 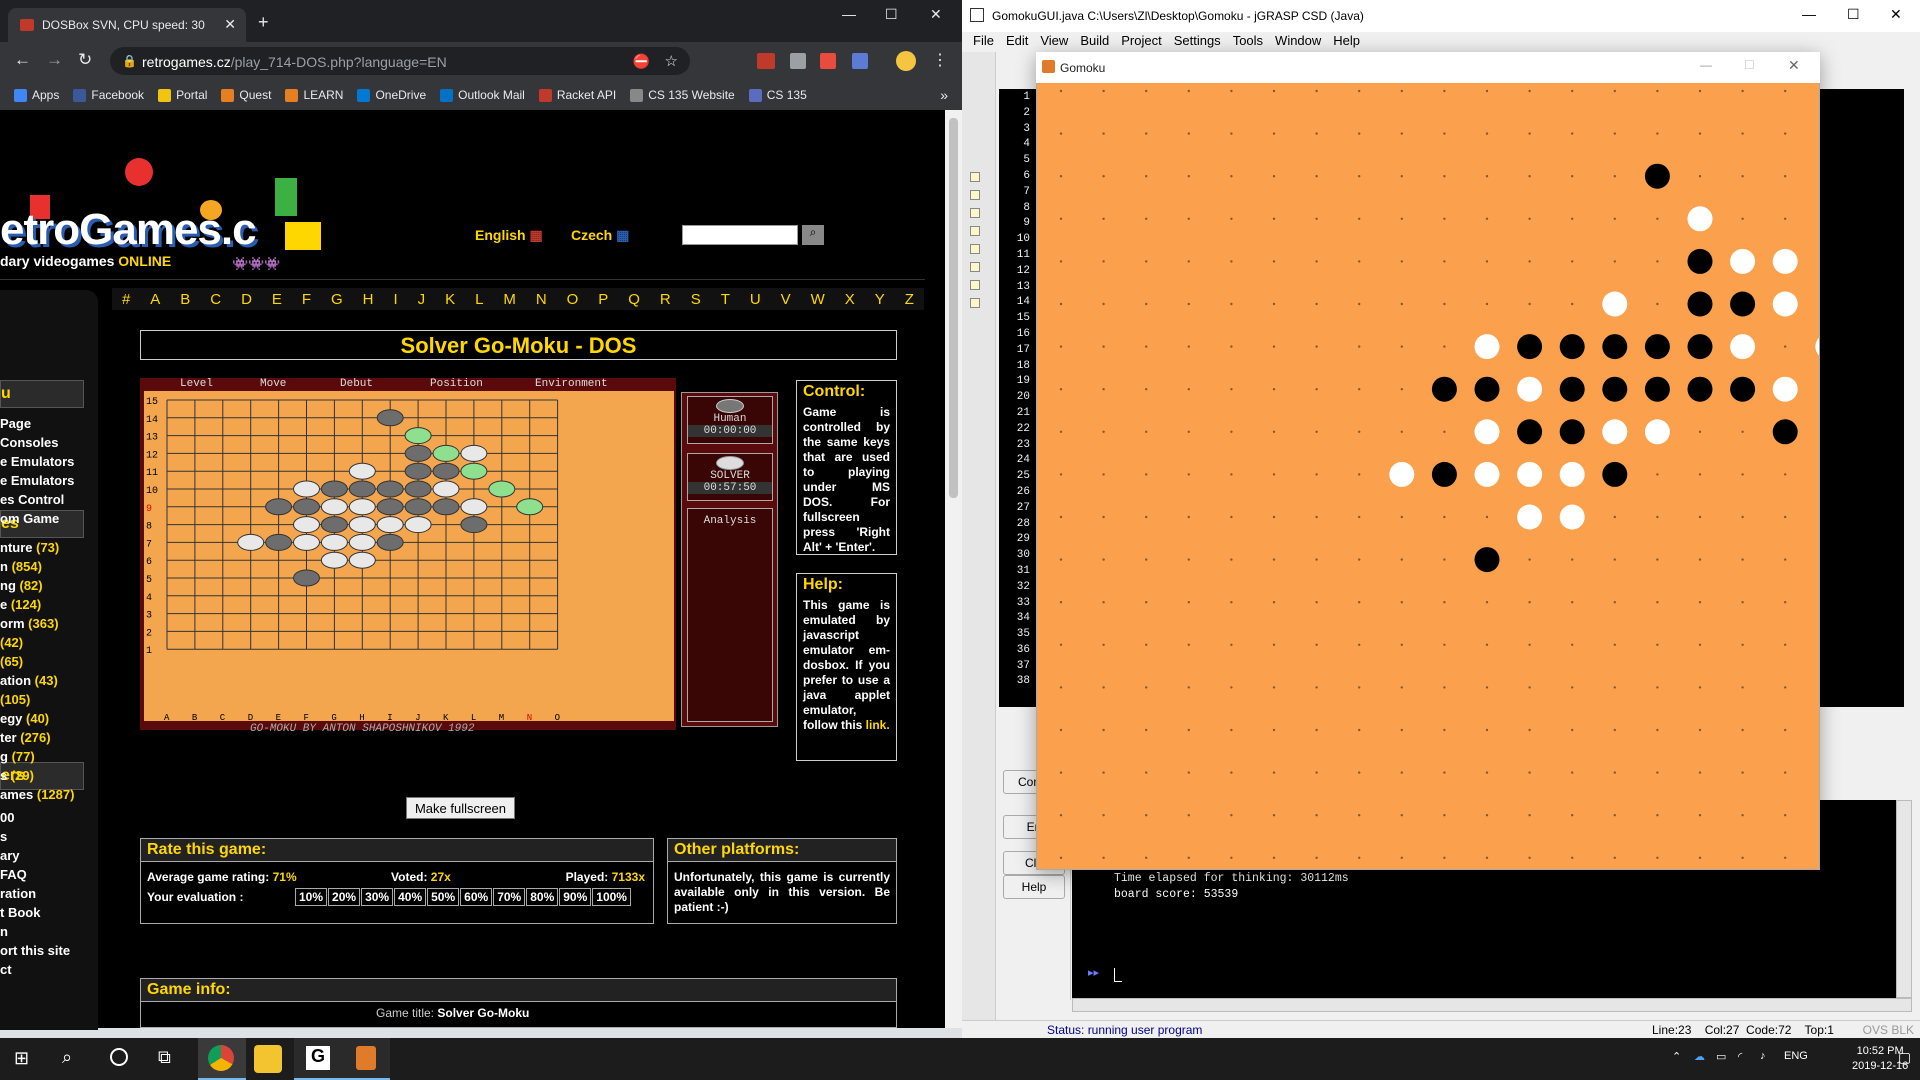 I want to click on task-view-icon: ⧉, so click(x=164, y=1057).